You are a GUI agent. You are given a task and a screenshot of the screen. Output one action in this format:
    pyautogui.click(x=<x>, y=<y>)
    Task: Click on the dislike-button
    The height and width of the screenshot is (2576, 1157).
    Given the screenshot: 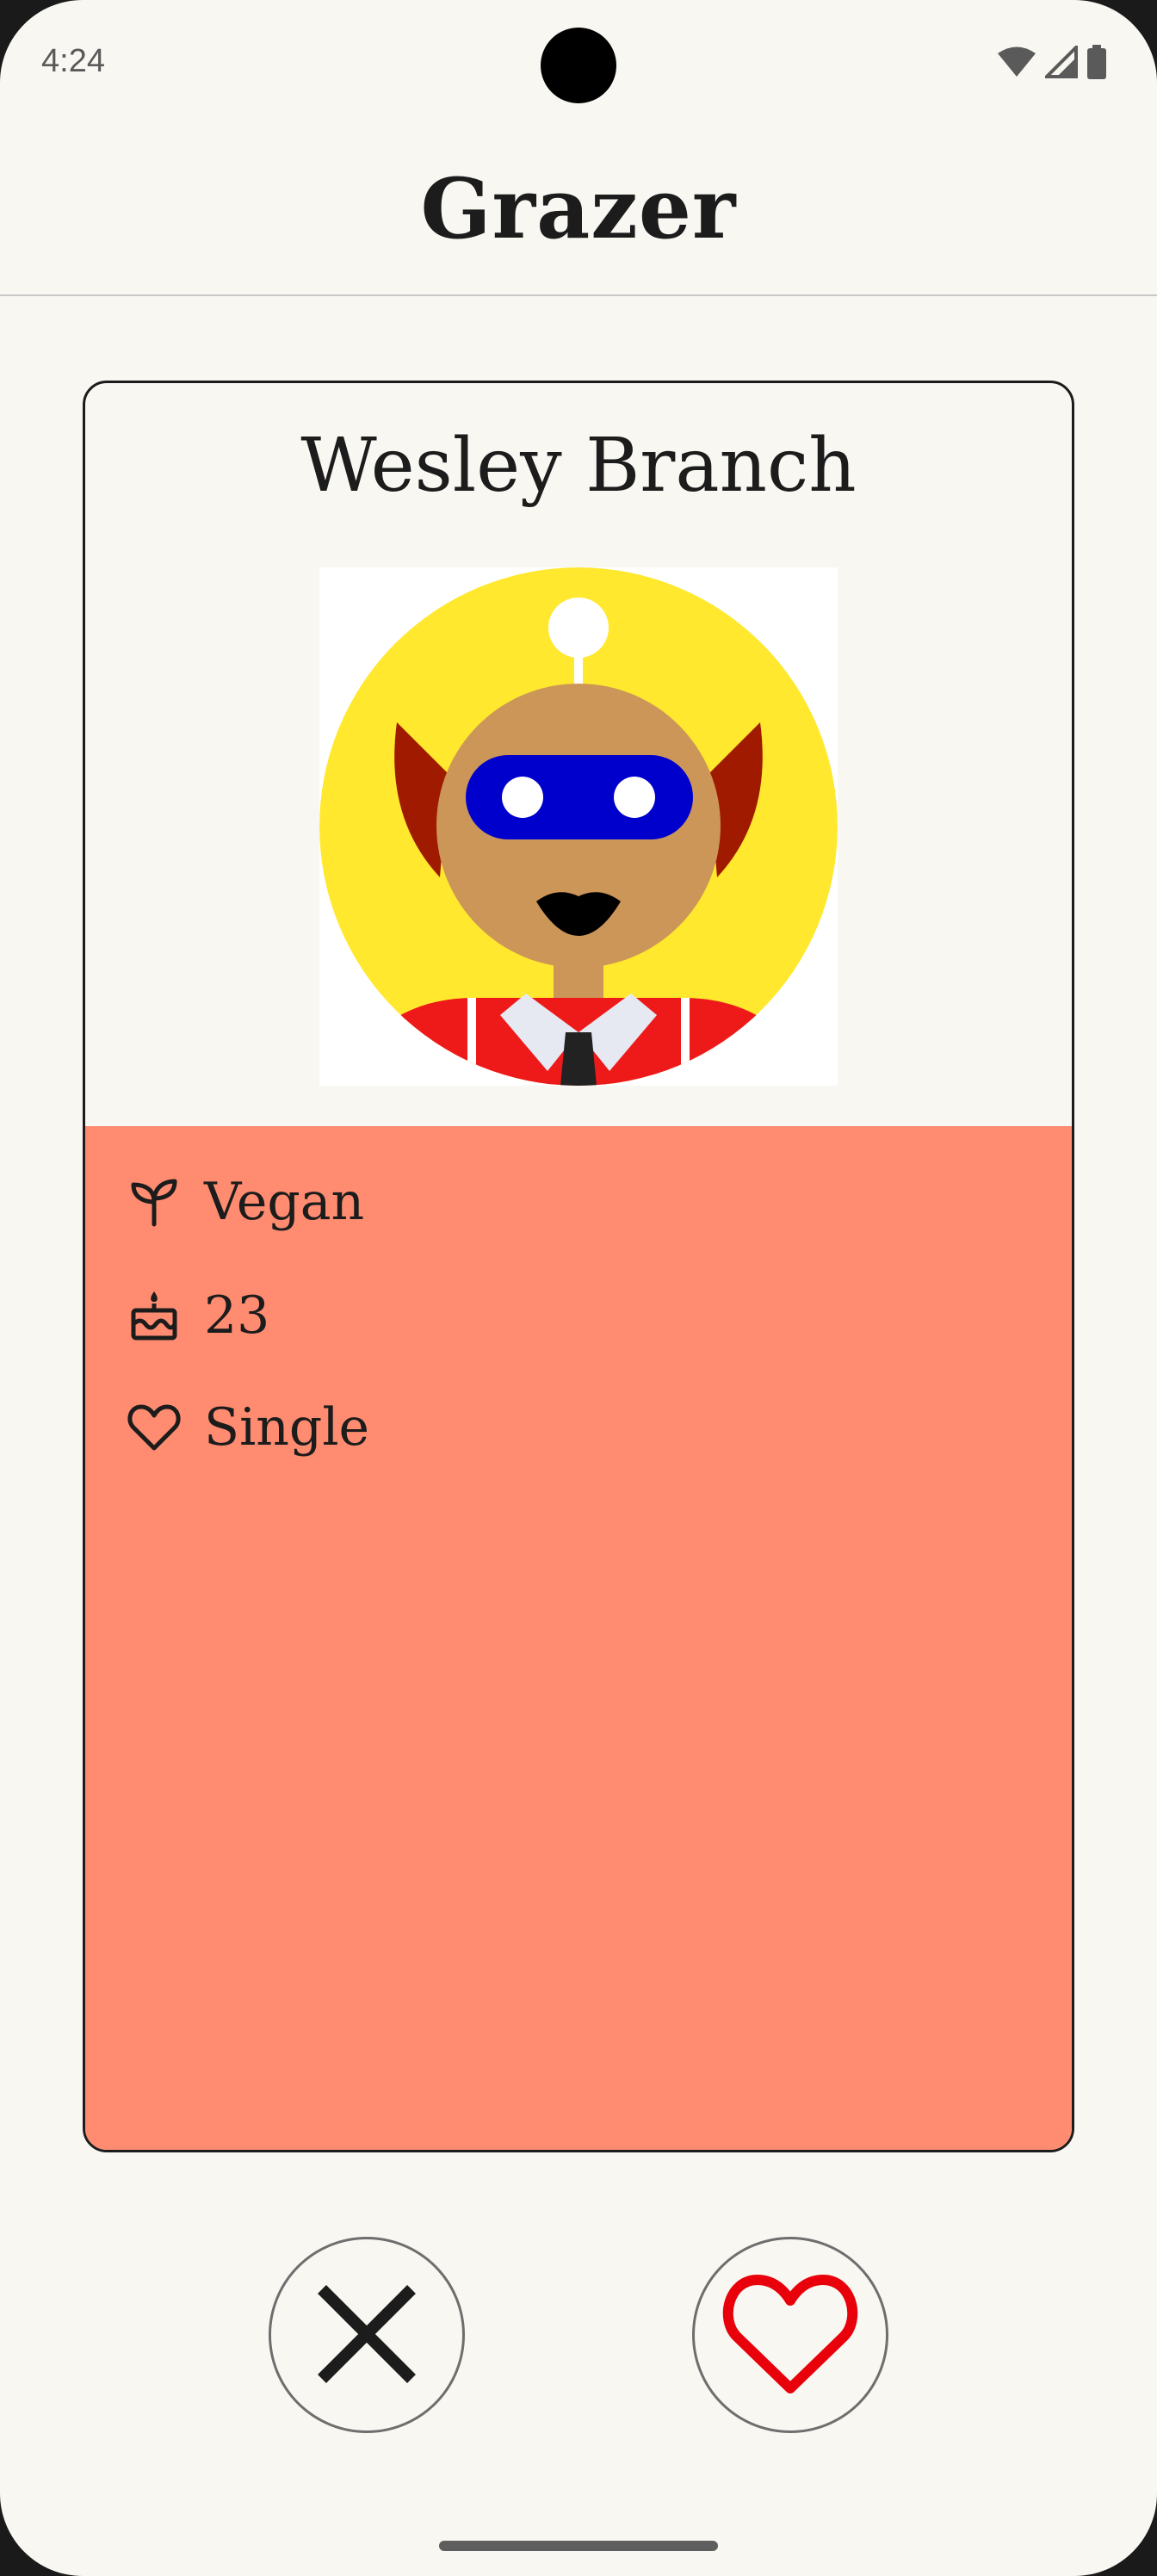 What is the action you would take?
    pyautogui.click(x=367, y=2335)
    